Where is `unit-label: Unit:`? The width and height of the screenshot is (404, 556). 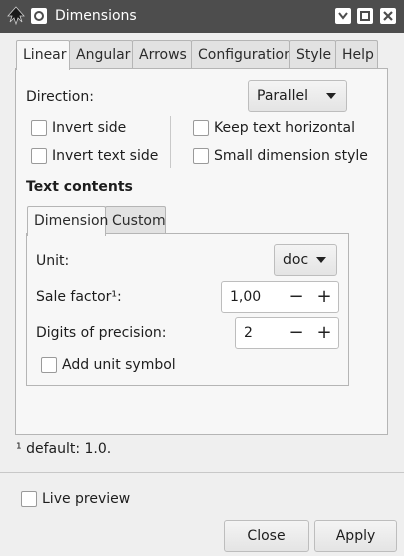
unit-label: Unit: is located at coordinates (53, 261).